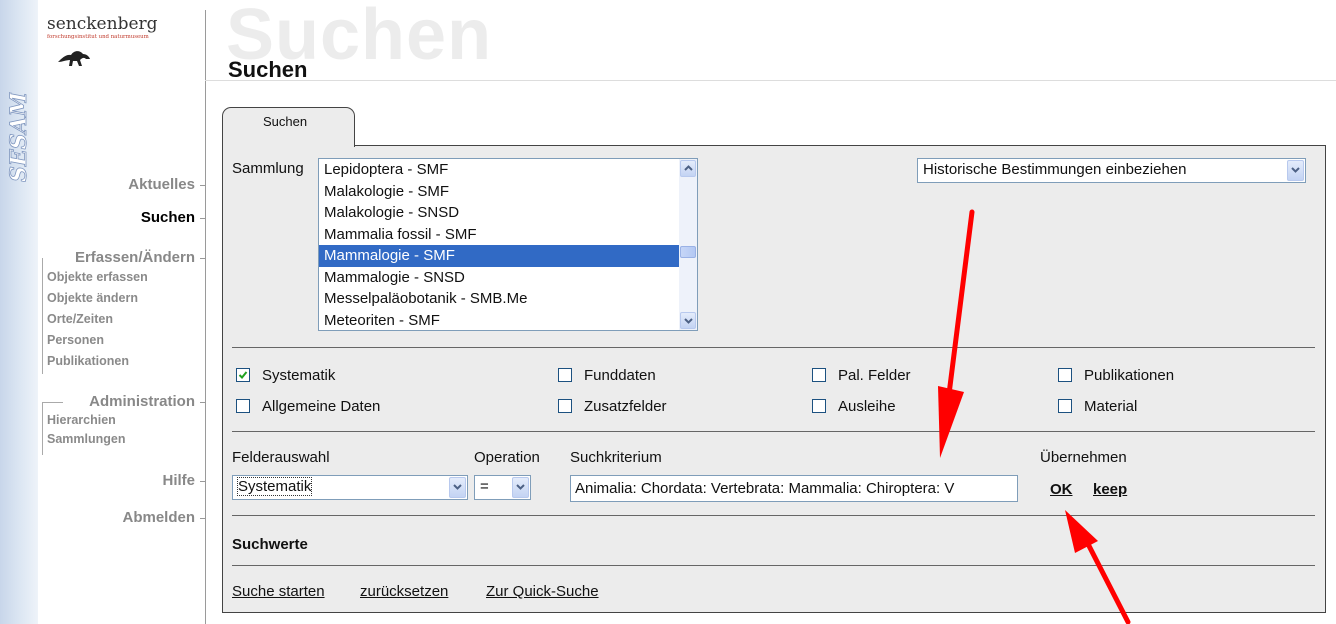 The height and width of the screenshot is (624, 1336). Describe the element at coordinates (404, 591) in the screenshot. I see `zuruecksetzen-link: zurücksetzen` at that location.